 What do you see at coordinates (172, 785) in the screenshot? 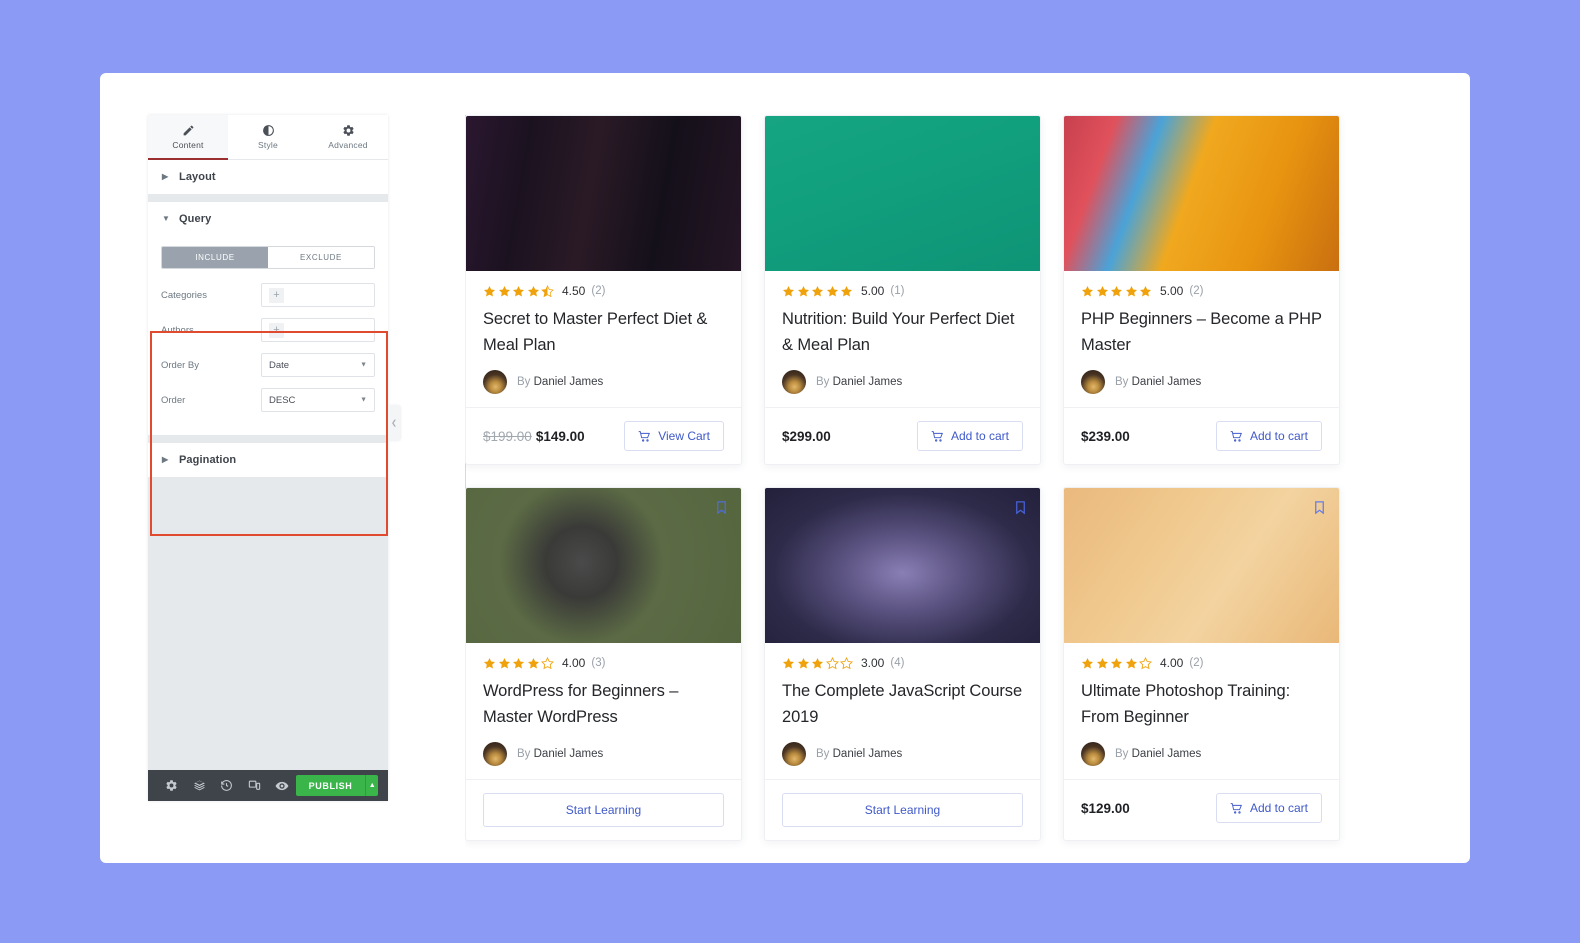
I see `settings-gear-icon` at bounding box center [172, 785].